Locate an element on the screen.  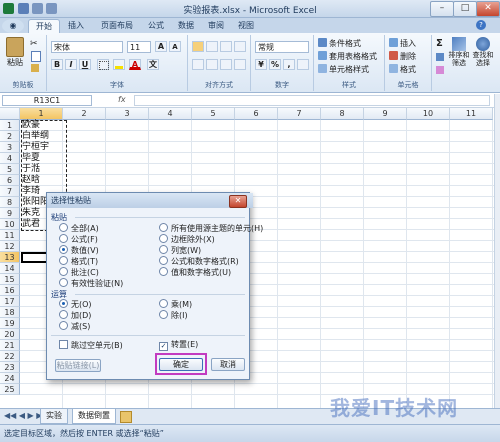
align-top-button is located at coordinates (198, 46).